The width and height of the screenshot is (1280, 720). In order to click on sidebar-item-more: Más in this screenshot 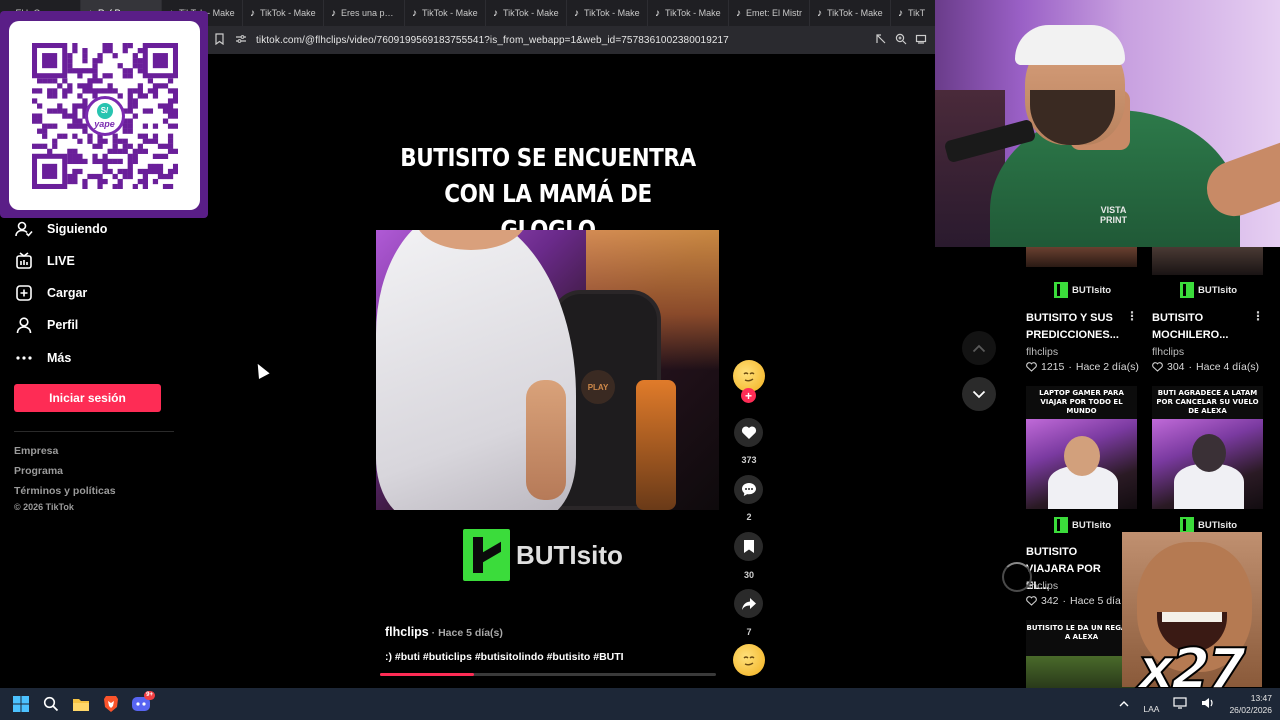, I will do `click(42, 358)`.